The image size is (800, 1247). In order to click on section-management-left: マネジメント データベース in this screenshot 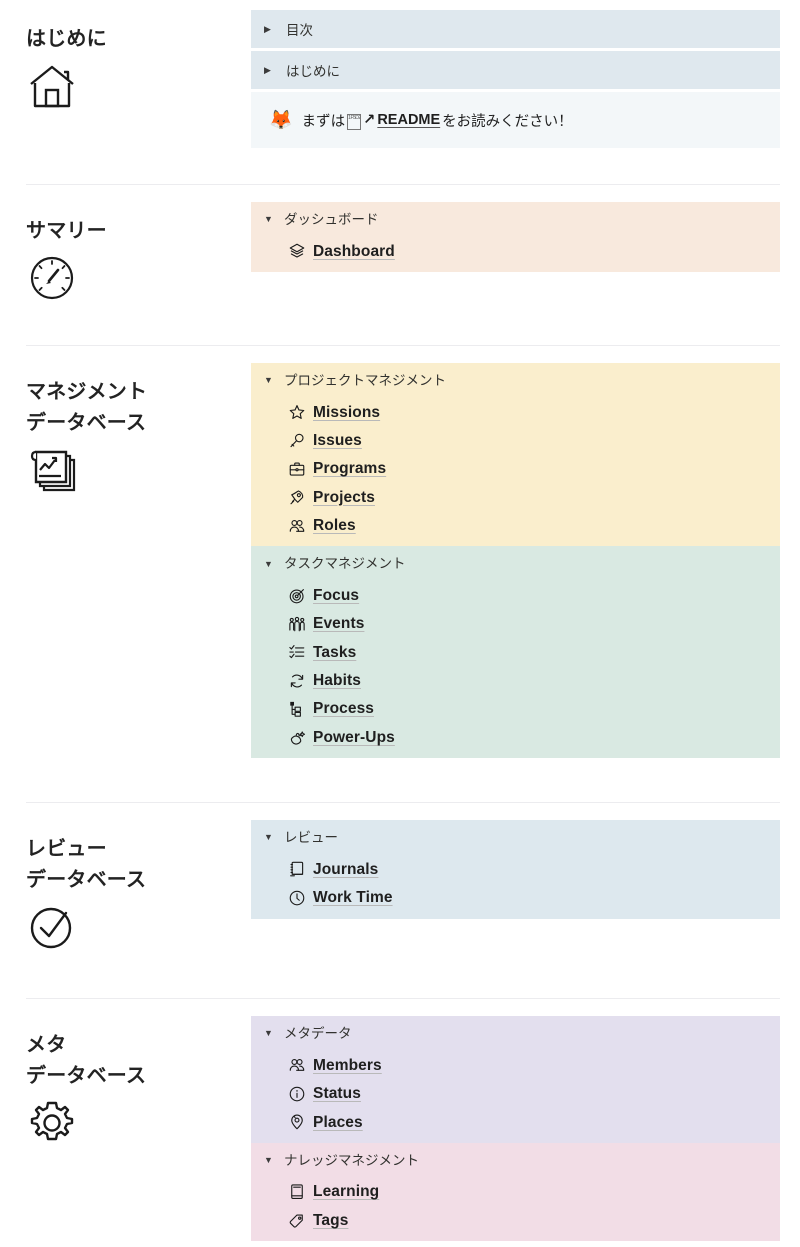, I will do `click(125, 430)`.